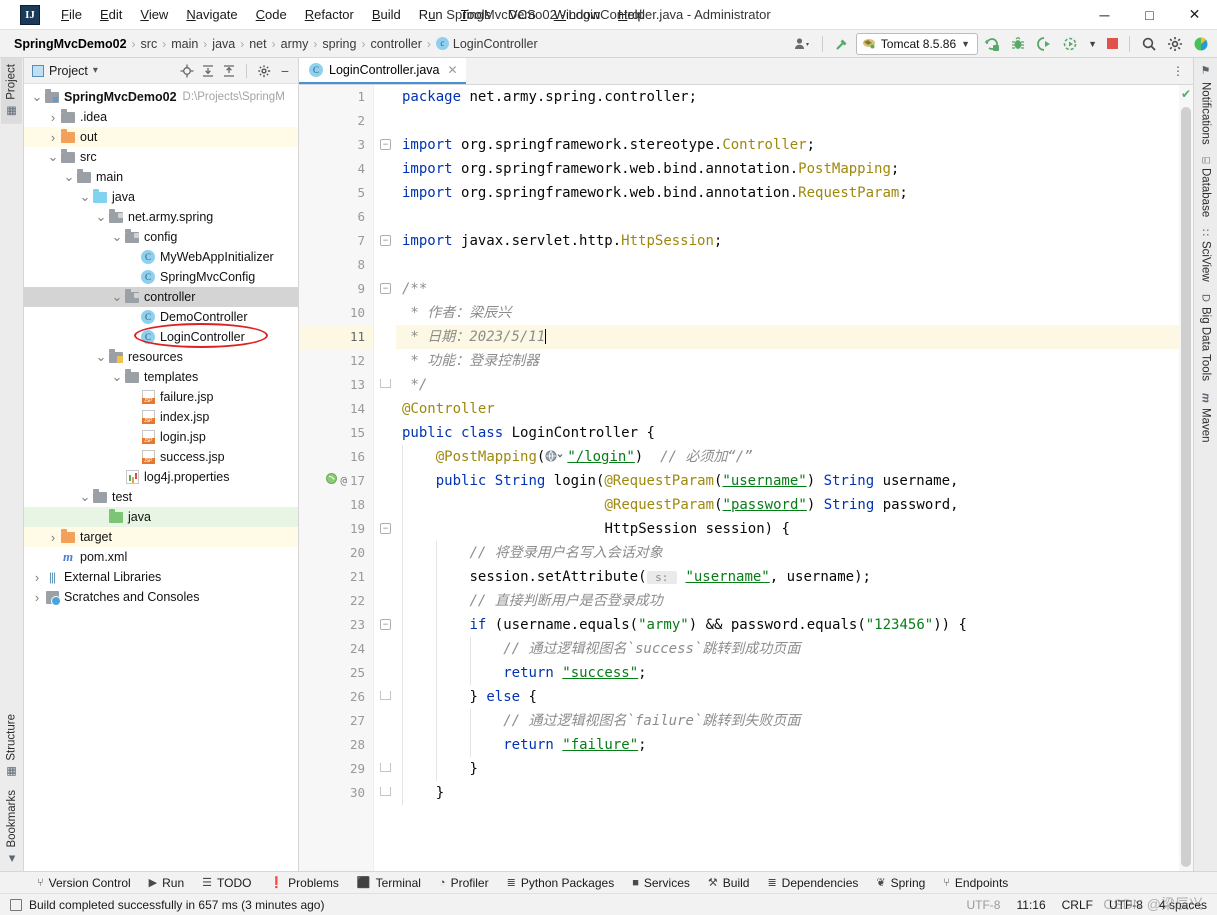 The height and width of the screenshot is (915, 1217). Describe the element at coordinates (161, 137) in the screenshot. I see `tree-node-out: › out` at that location.